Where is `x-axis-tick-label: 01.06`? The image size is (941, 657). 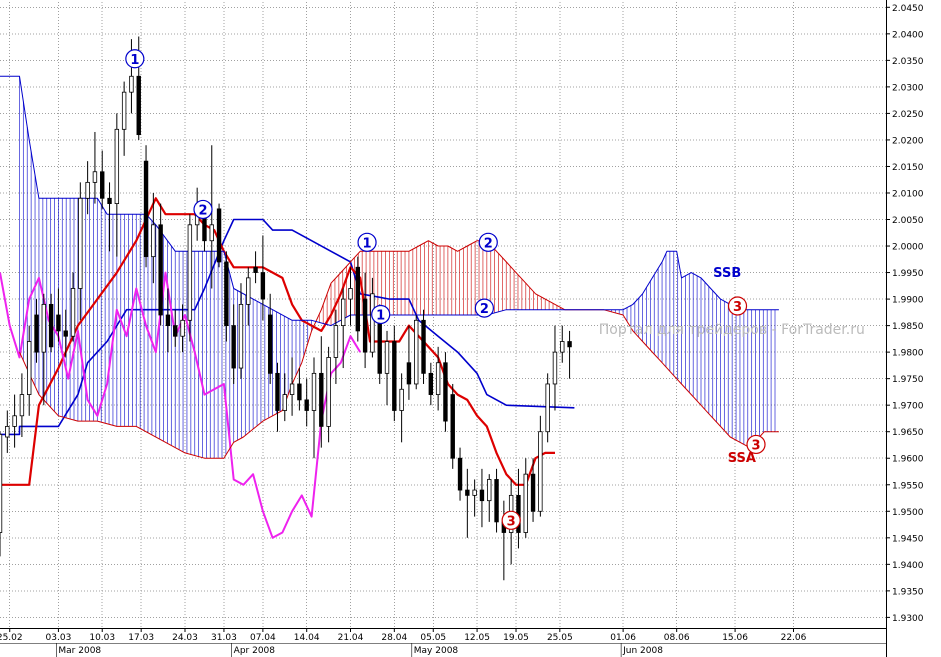
x-axis-tick-label: 01.06 is located at coordinates (623, 638).